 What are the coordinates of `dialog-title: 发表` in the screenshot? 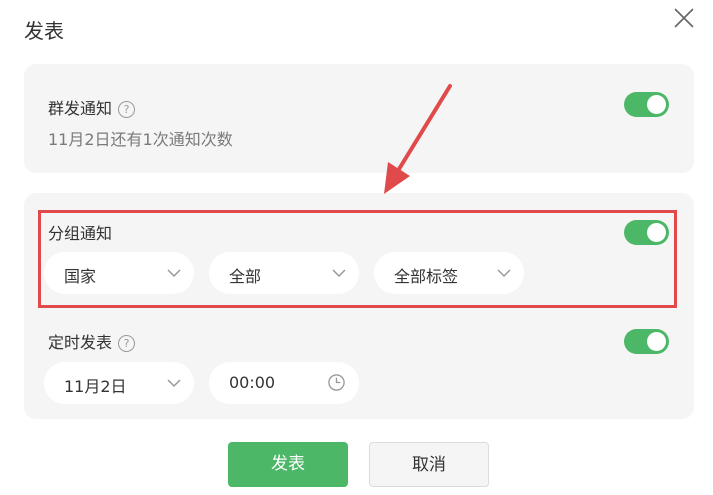 It's located at (44, 31).